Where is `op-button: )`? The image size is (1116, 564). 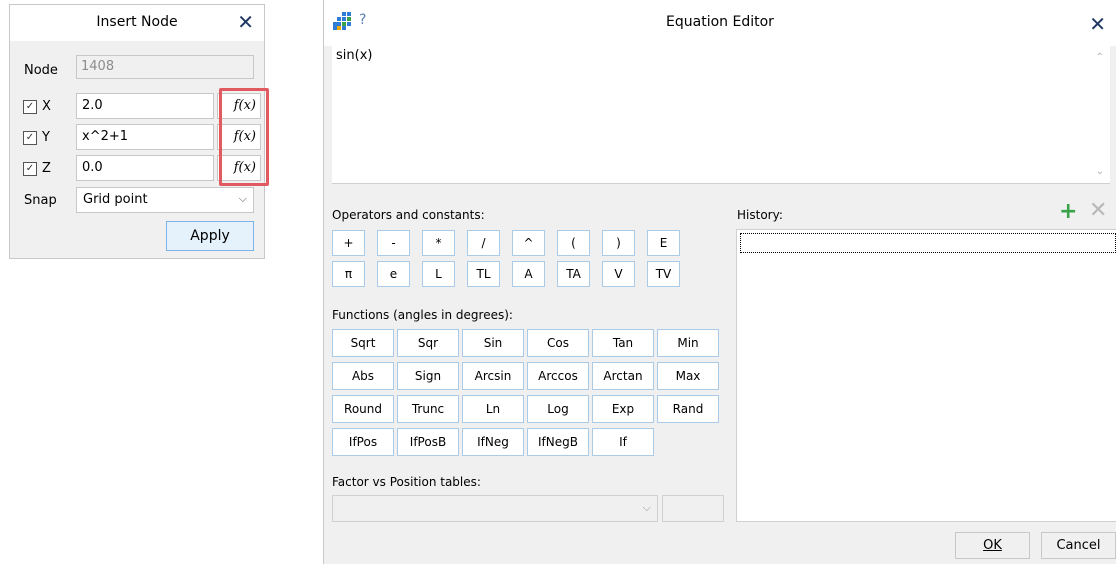 op-button: ) is located at coordinates (618, 243).